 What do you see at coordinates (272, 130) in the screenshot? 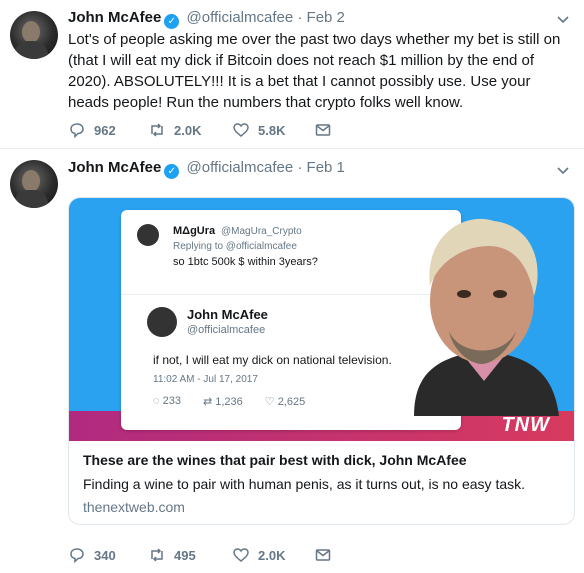
I see `like-count: 5.8K` at bounding box center [272, 130].